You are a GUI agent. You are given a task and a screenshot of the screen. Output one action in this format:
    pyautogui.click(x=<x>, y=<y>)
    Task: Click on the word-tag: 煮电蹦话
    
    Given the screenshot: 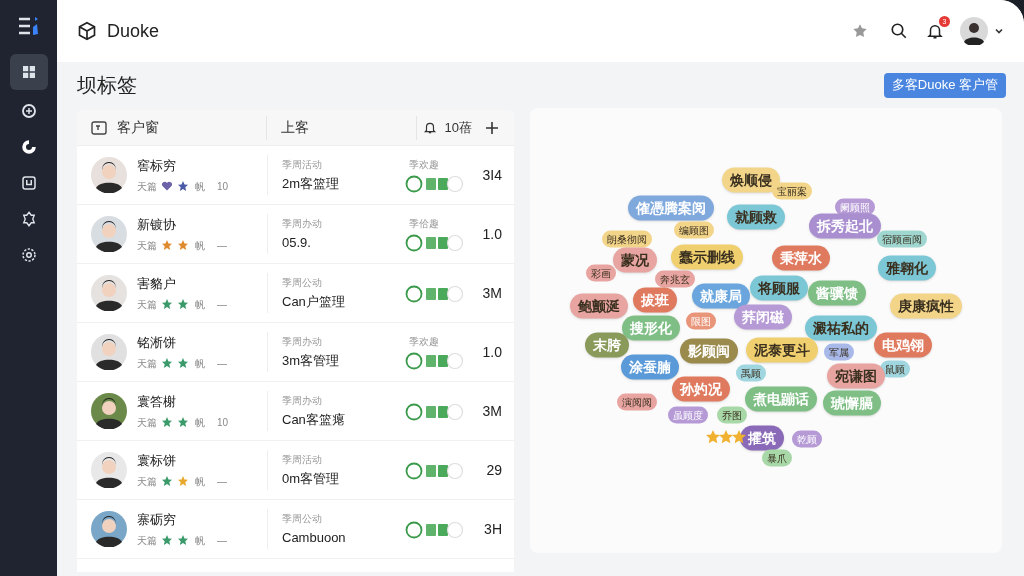 What is the action you would take?
    pyautogui.click(x=781, y=399)
    